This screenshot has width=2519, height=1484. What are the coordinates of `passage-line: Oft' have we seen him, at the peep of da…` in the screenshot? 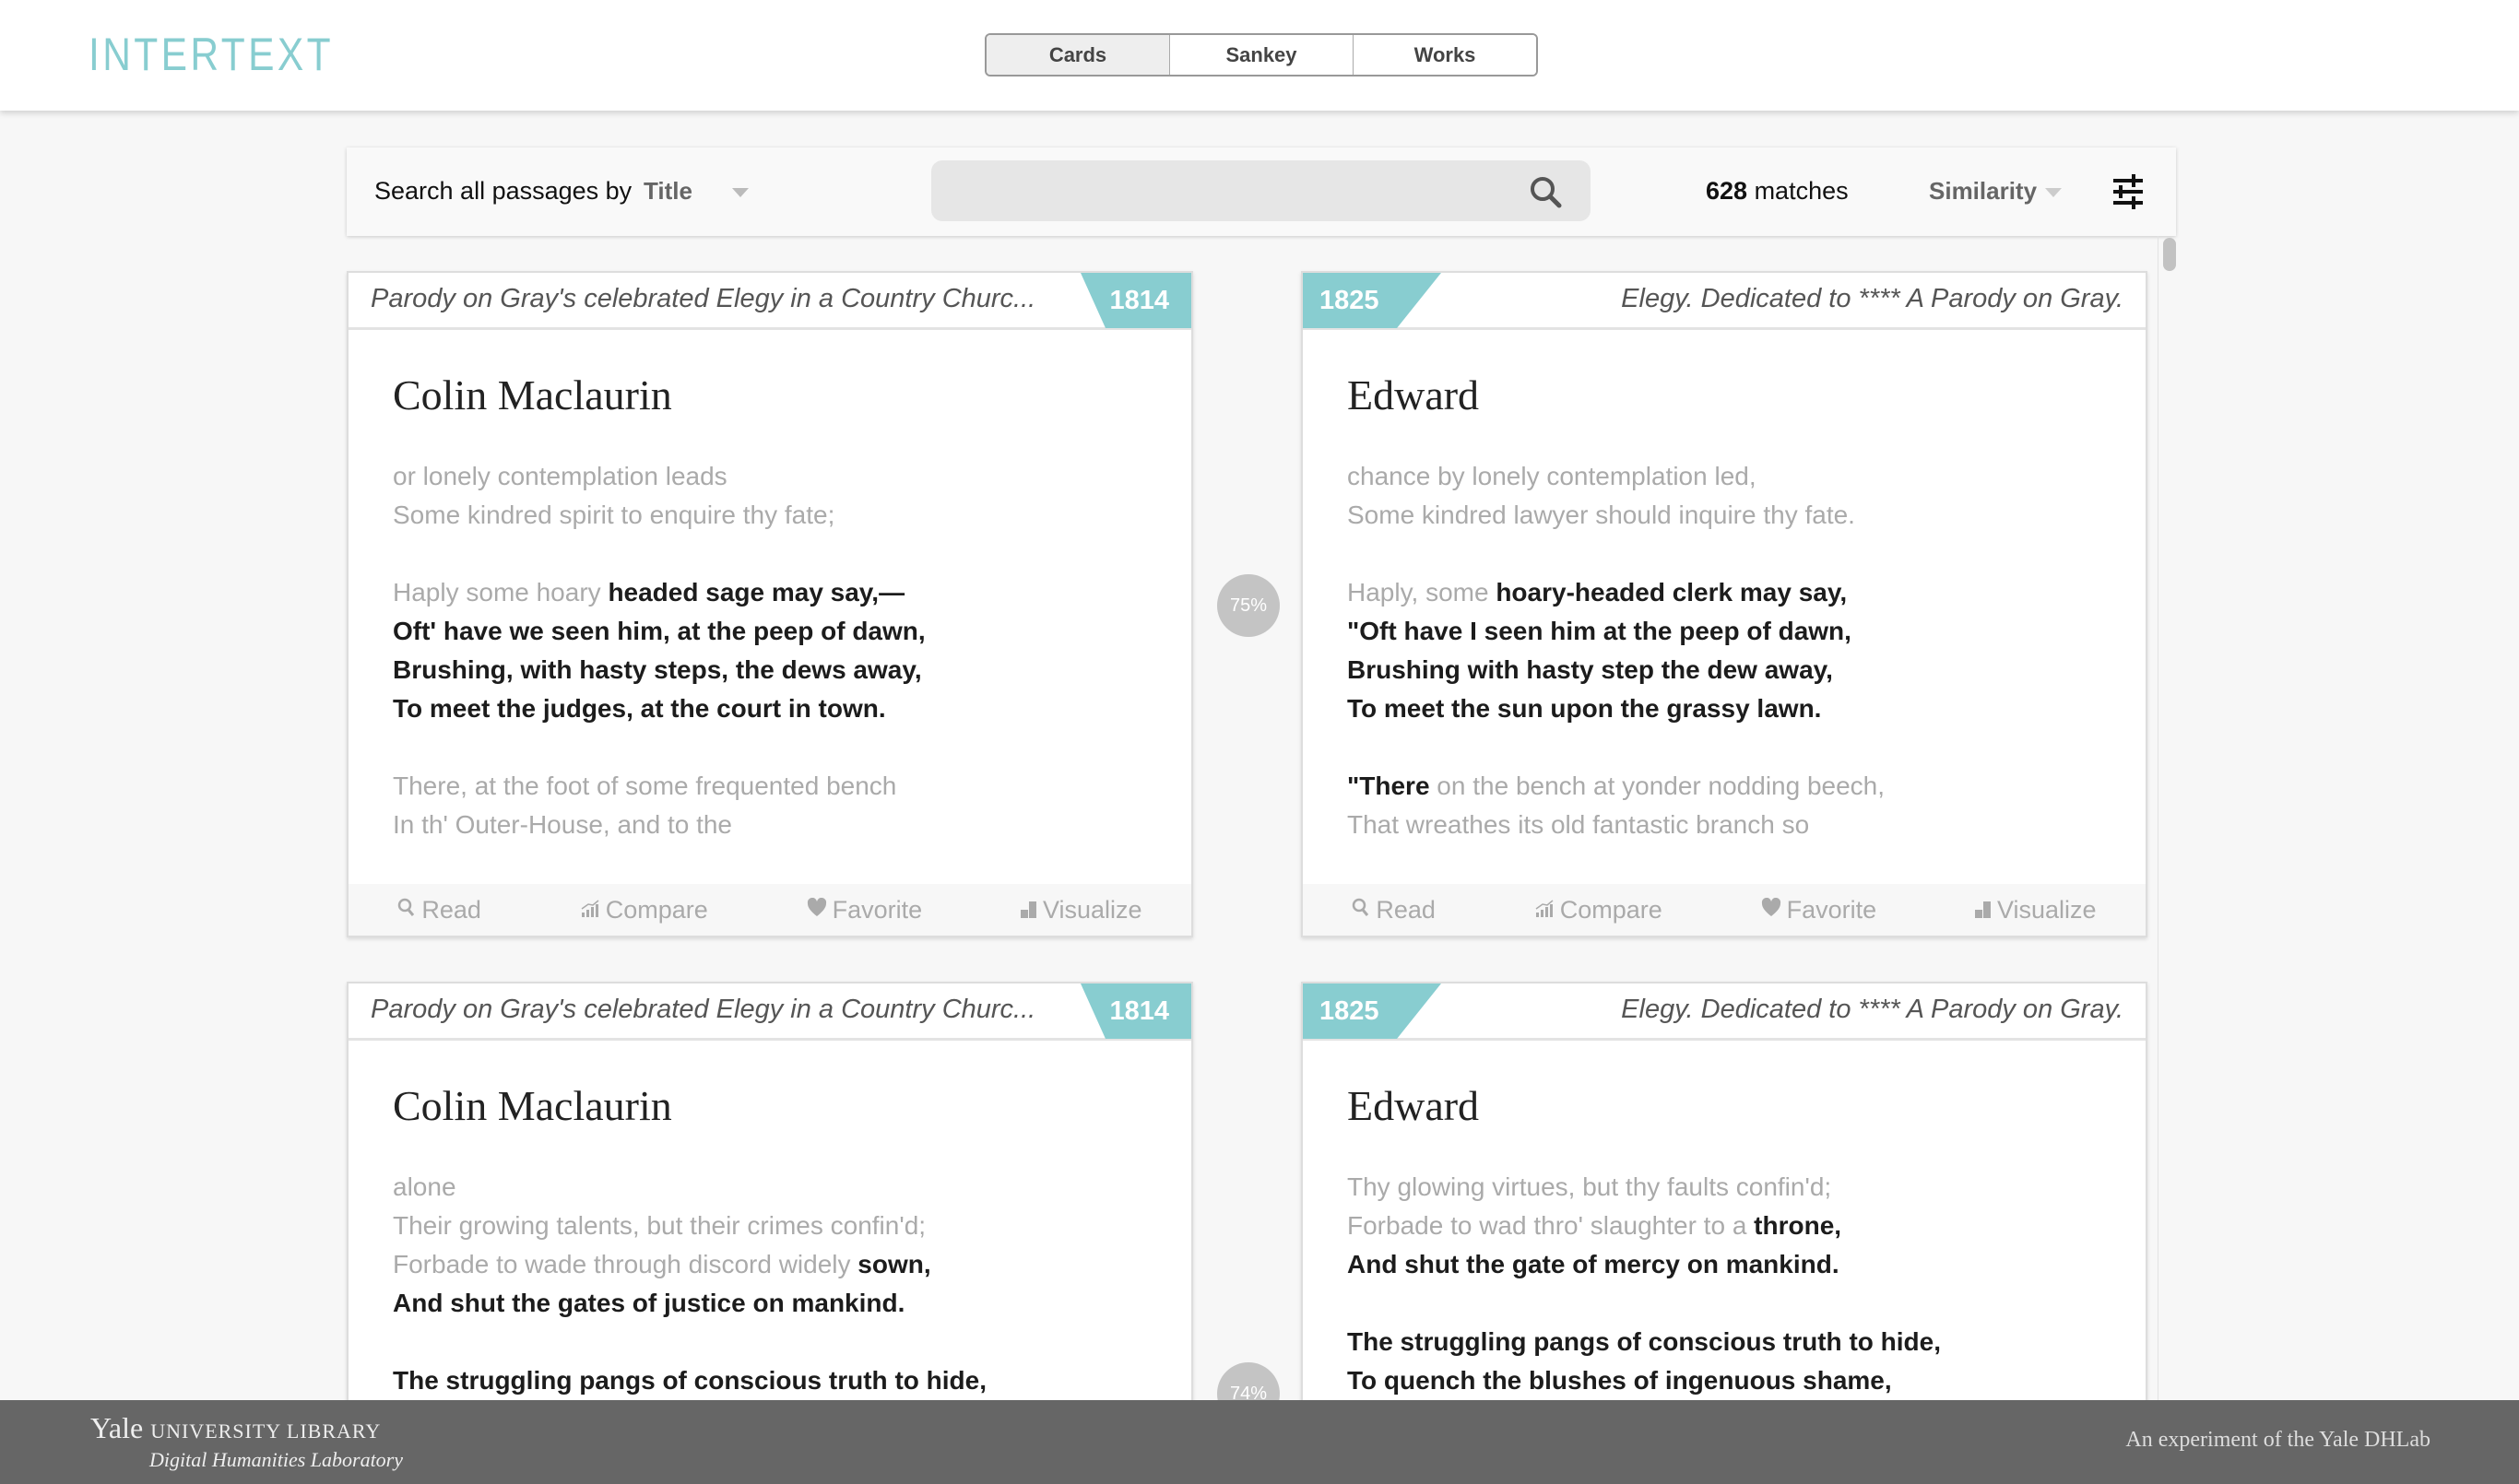 It's located at (659, 632).